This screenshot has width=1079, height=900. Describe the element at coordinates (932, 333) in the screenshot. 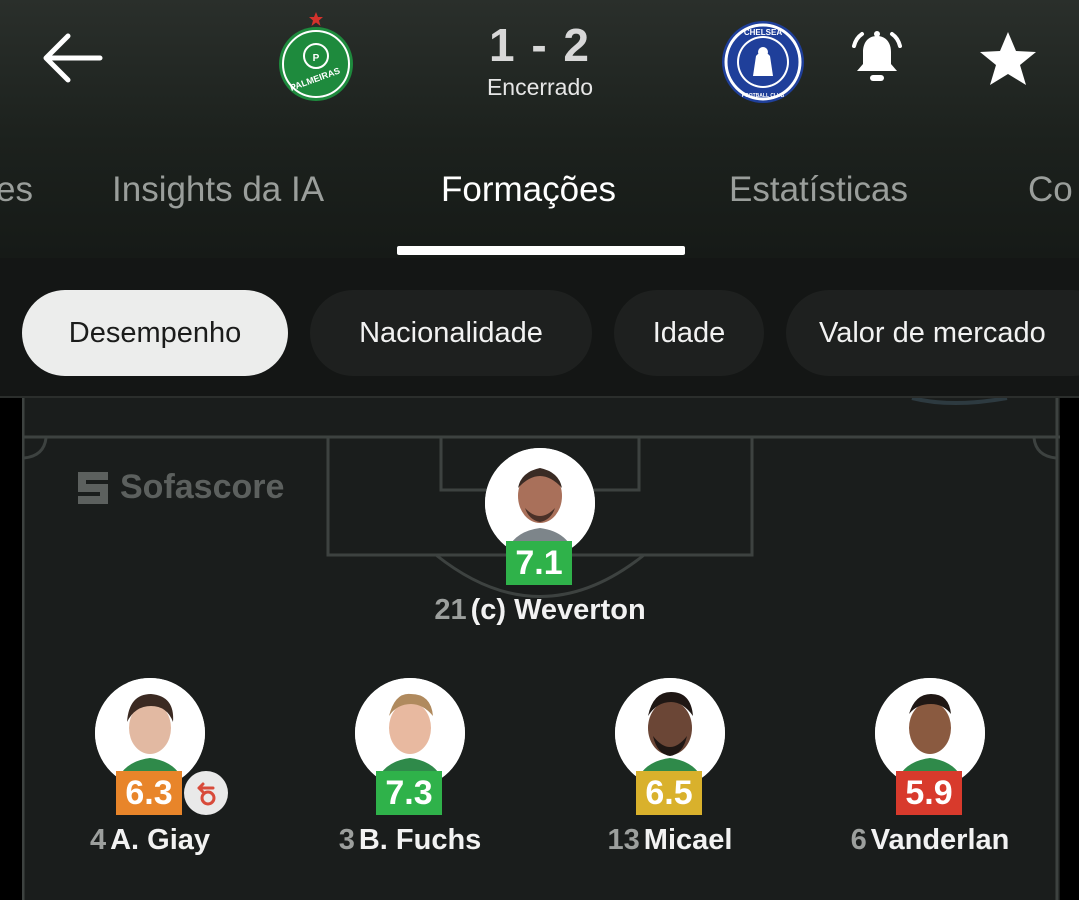

I see `chip-valor-de-mercado: Valor de mercado` at that location.